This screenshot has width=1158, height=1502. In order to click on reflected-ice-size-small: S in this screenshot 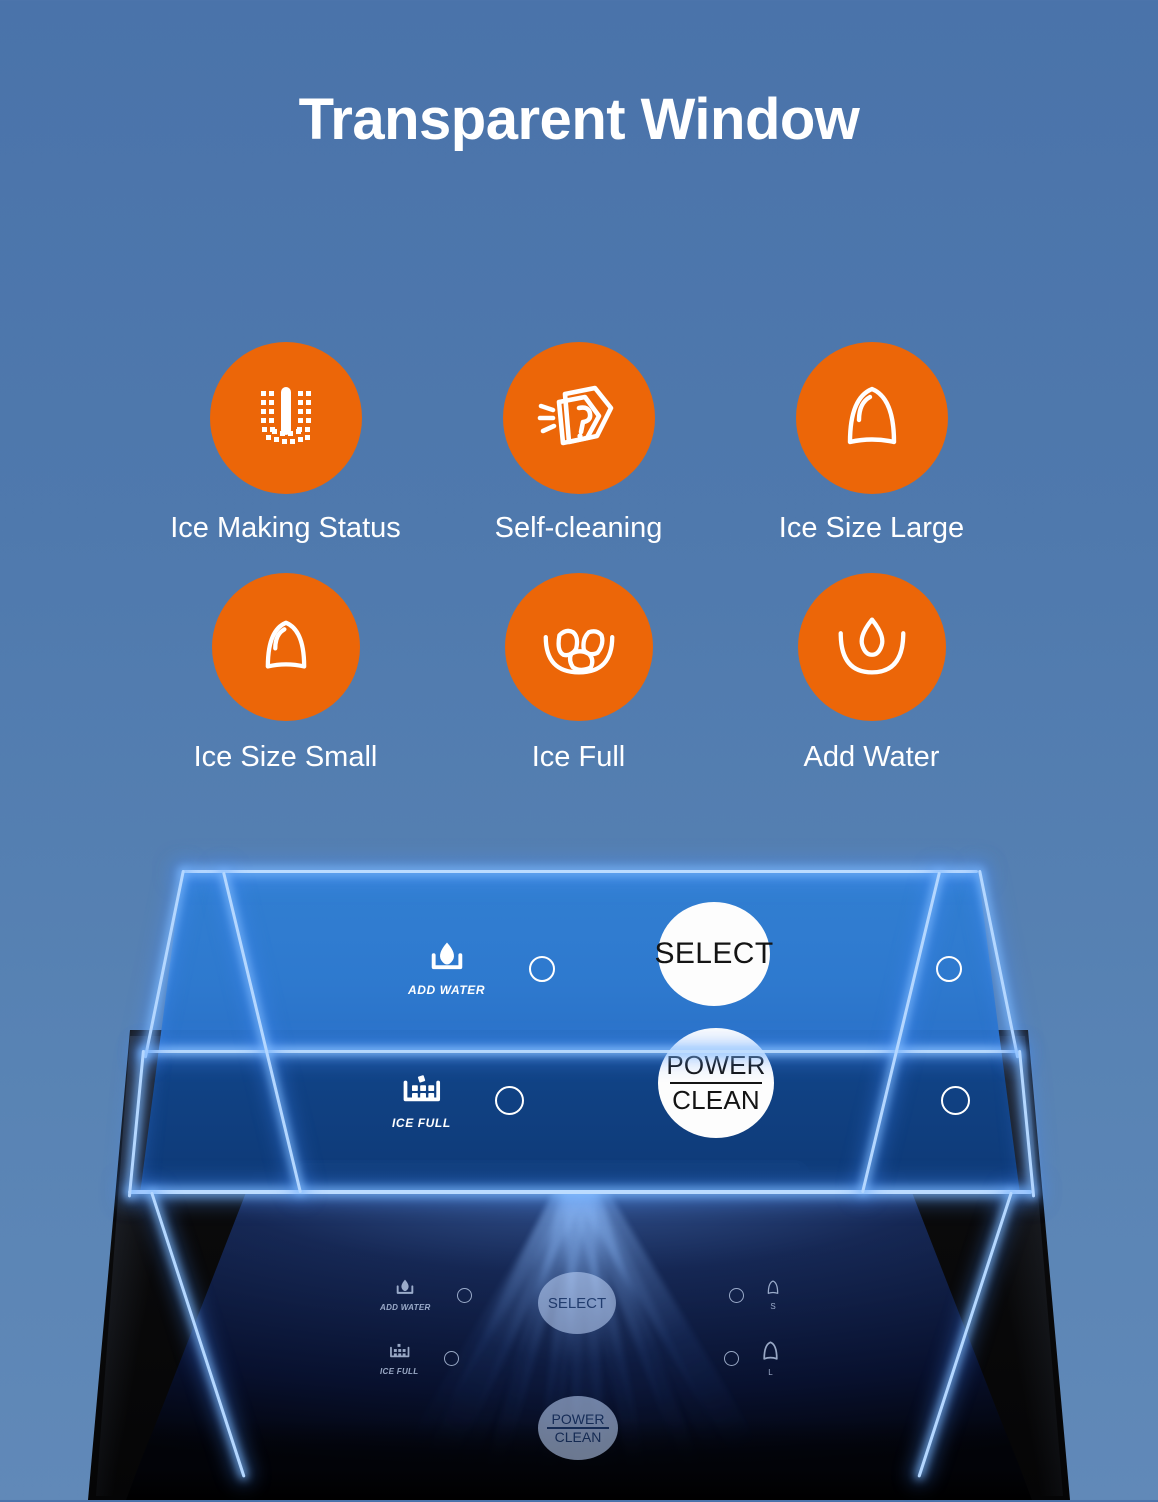, I will do `click(773, 1295)`.